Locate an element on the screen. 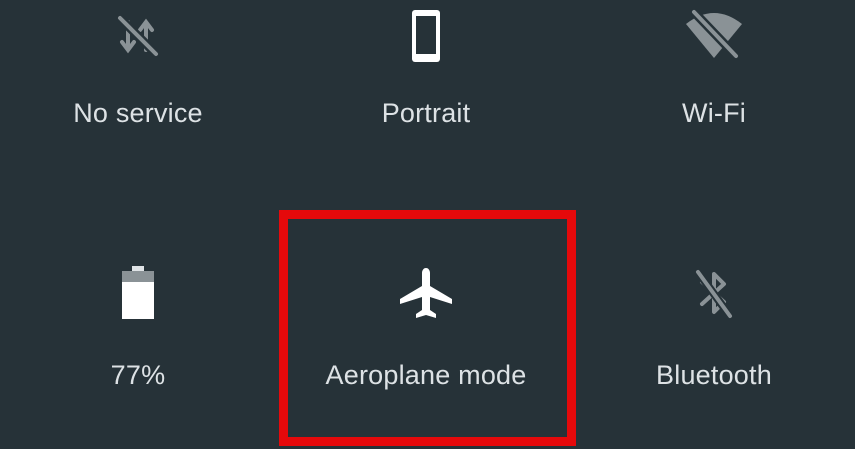  tile-aeroplane-mode: Aeroplane mode is located at coordinates (426, 326).